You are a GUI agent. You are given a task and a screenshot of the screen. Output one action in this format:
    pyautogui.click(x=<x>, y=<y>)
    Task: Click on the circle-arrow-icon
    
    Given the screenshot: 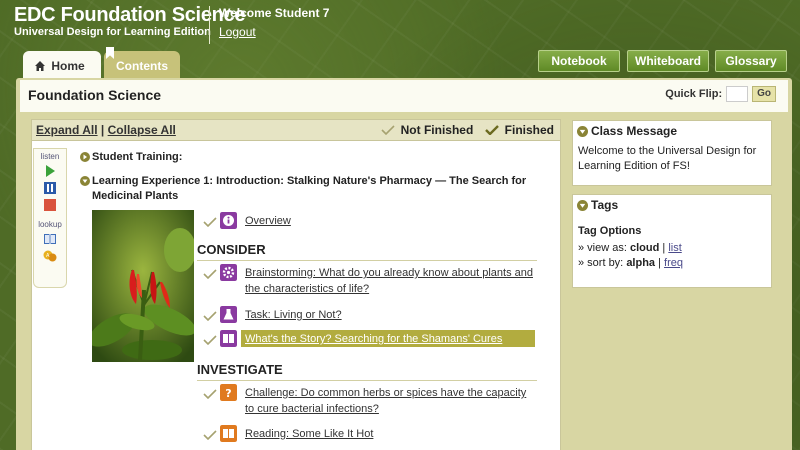 What is the action you would take?
    pyautogui.click(x=85, y=157)
    